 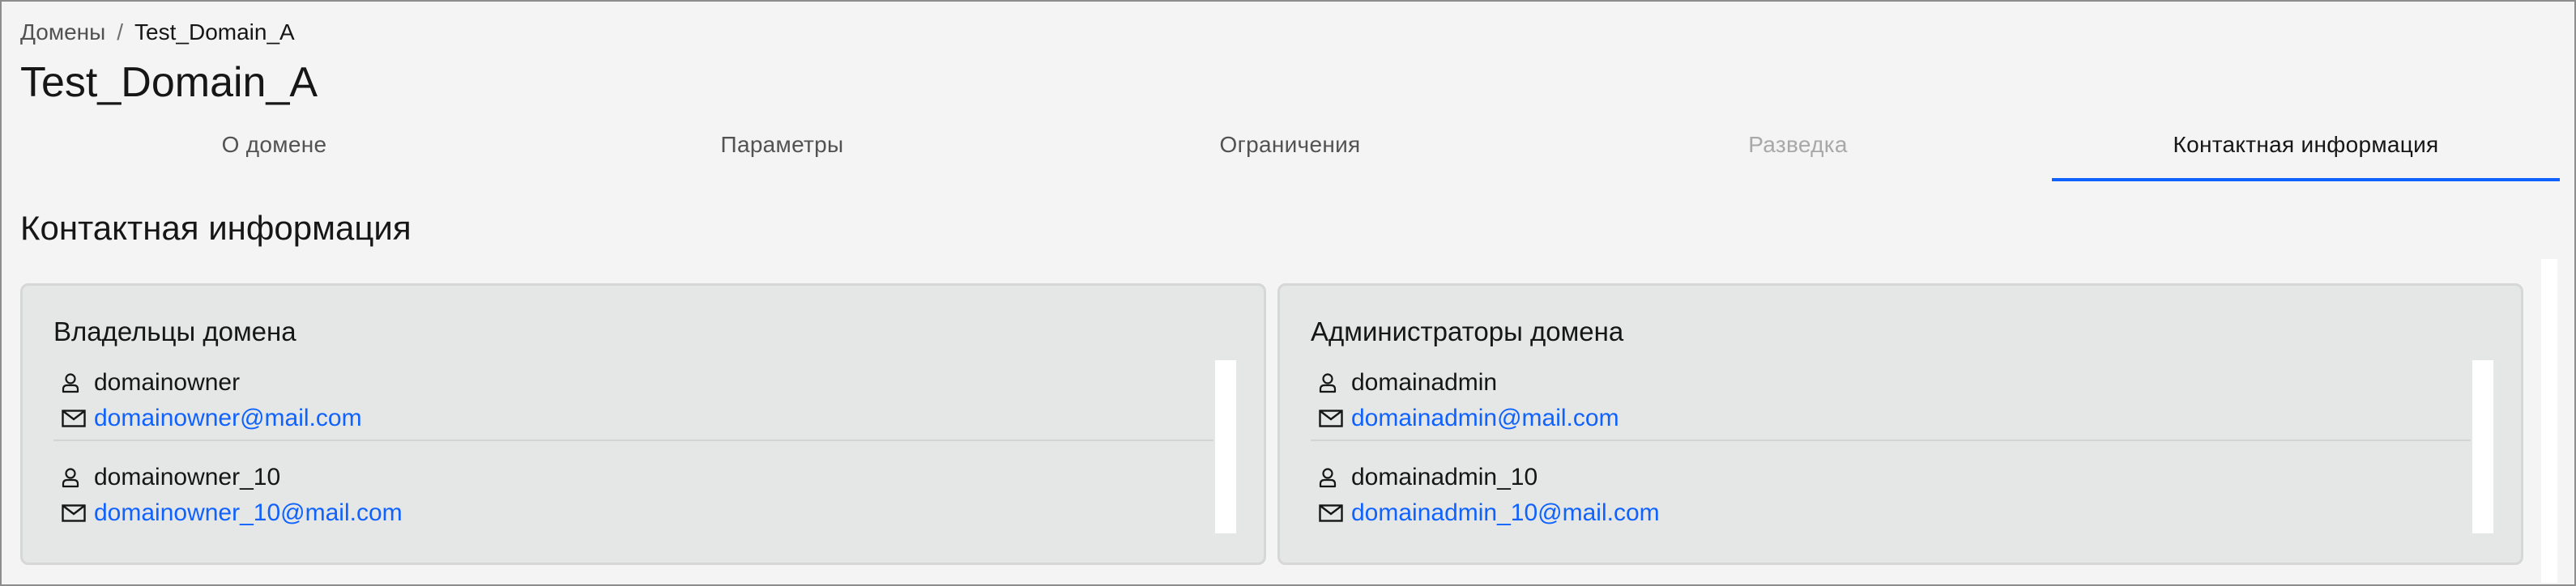 What do you see at coordinates (1891, 477) in the screenshot?
I see `contact-name-row: domainadmin_10` at bounding box center [1891, 477].